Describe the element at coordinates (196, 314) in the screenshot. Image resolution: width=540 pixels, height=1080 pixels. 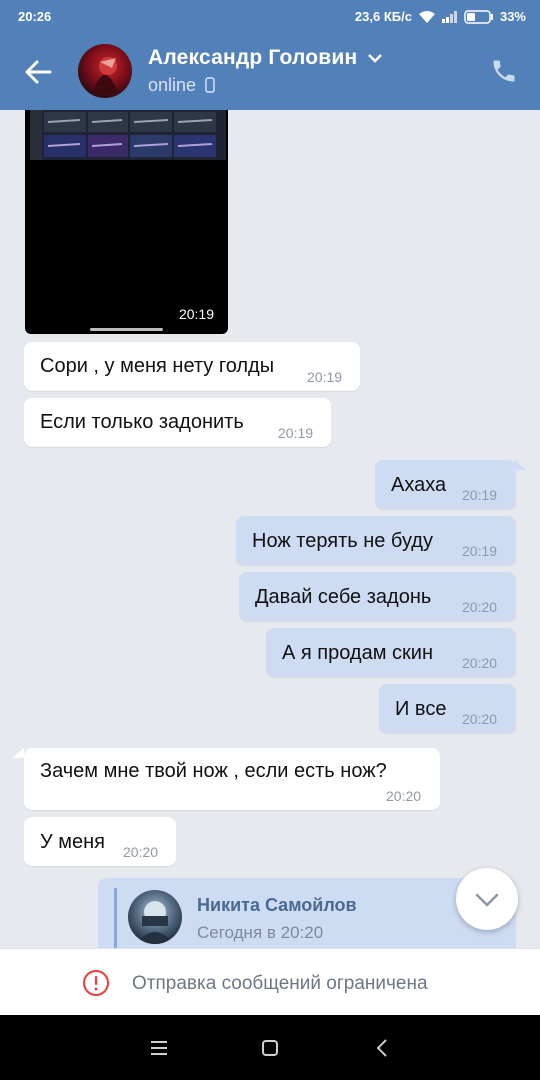
I see `media-time: 20:19` at that location.